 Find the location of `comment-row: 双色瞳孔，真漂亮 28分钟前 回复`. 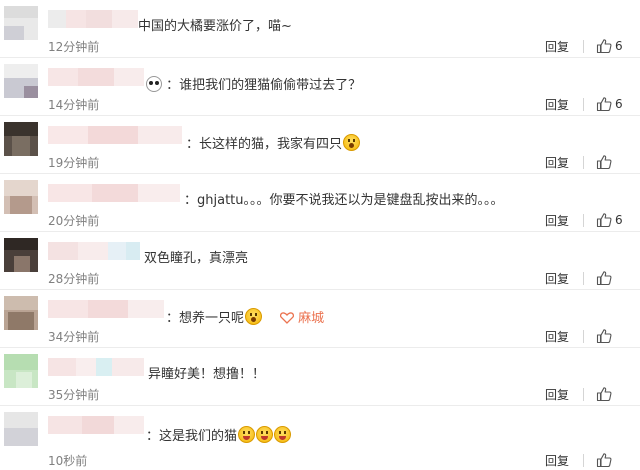

comment-row: 双色瞳孔，真漂亮 28分钟前 回复 is located at coordinates (320, 261).